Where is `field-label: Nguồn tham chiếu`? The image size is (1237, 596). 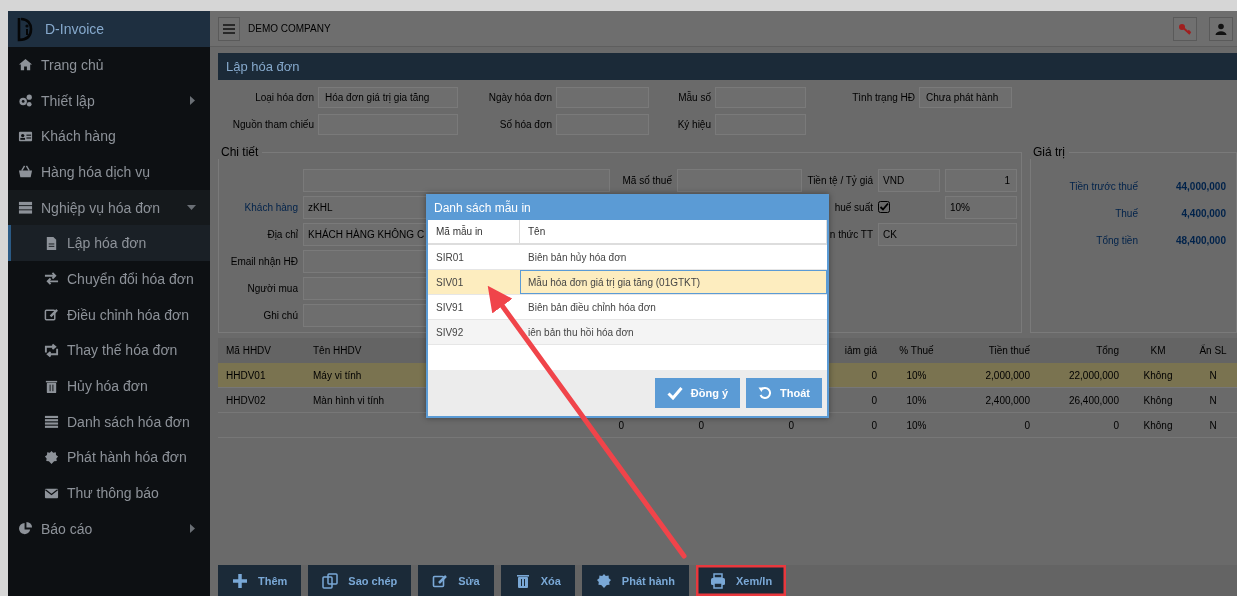 field-label: Nguồn tham chiếu is located at coordinates (272, 124).